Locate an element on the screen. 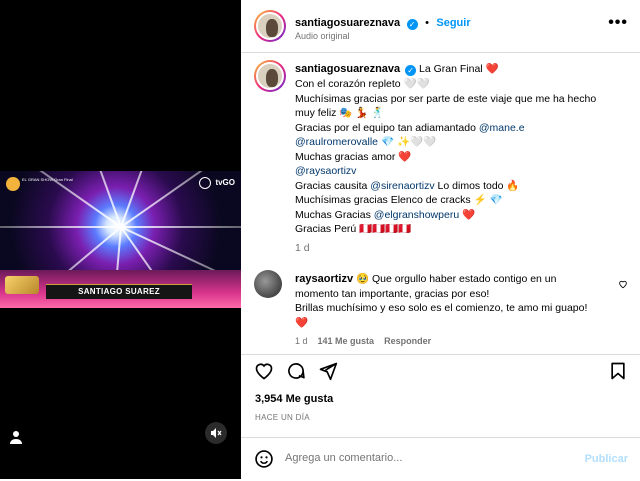  caption-line: @raysaortizv is located at coordinates (325, 171).